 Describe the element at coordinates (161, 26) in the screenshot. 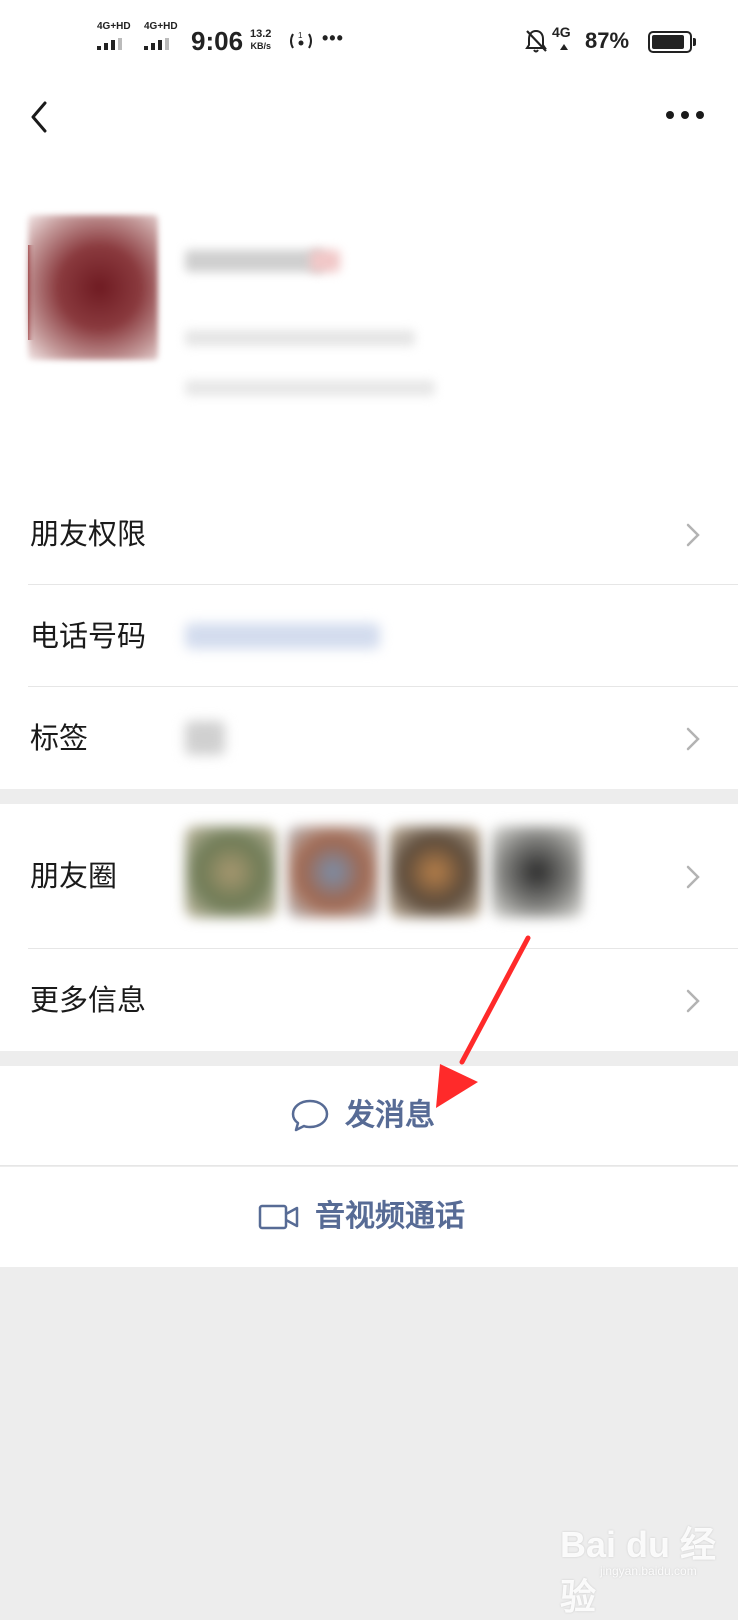

I see `network-type-2: 4G+HD` at that location.